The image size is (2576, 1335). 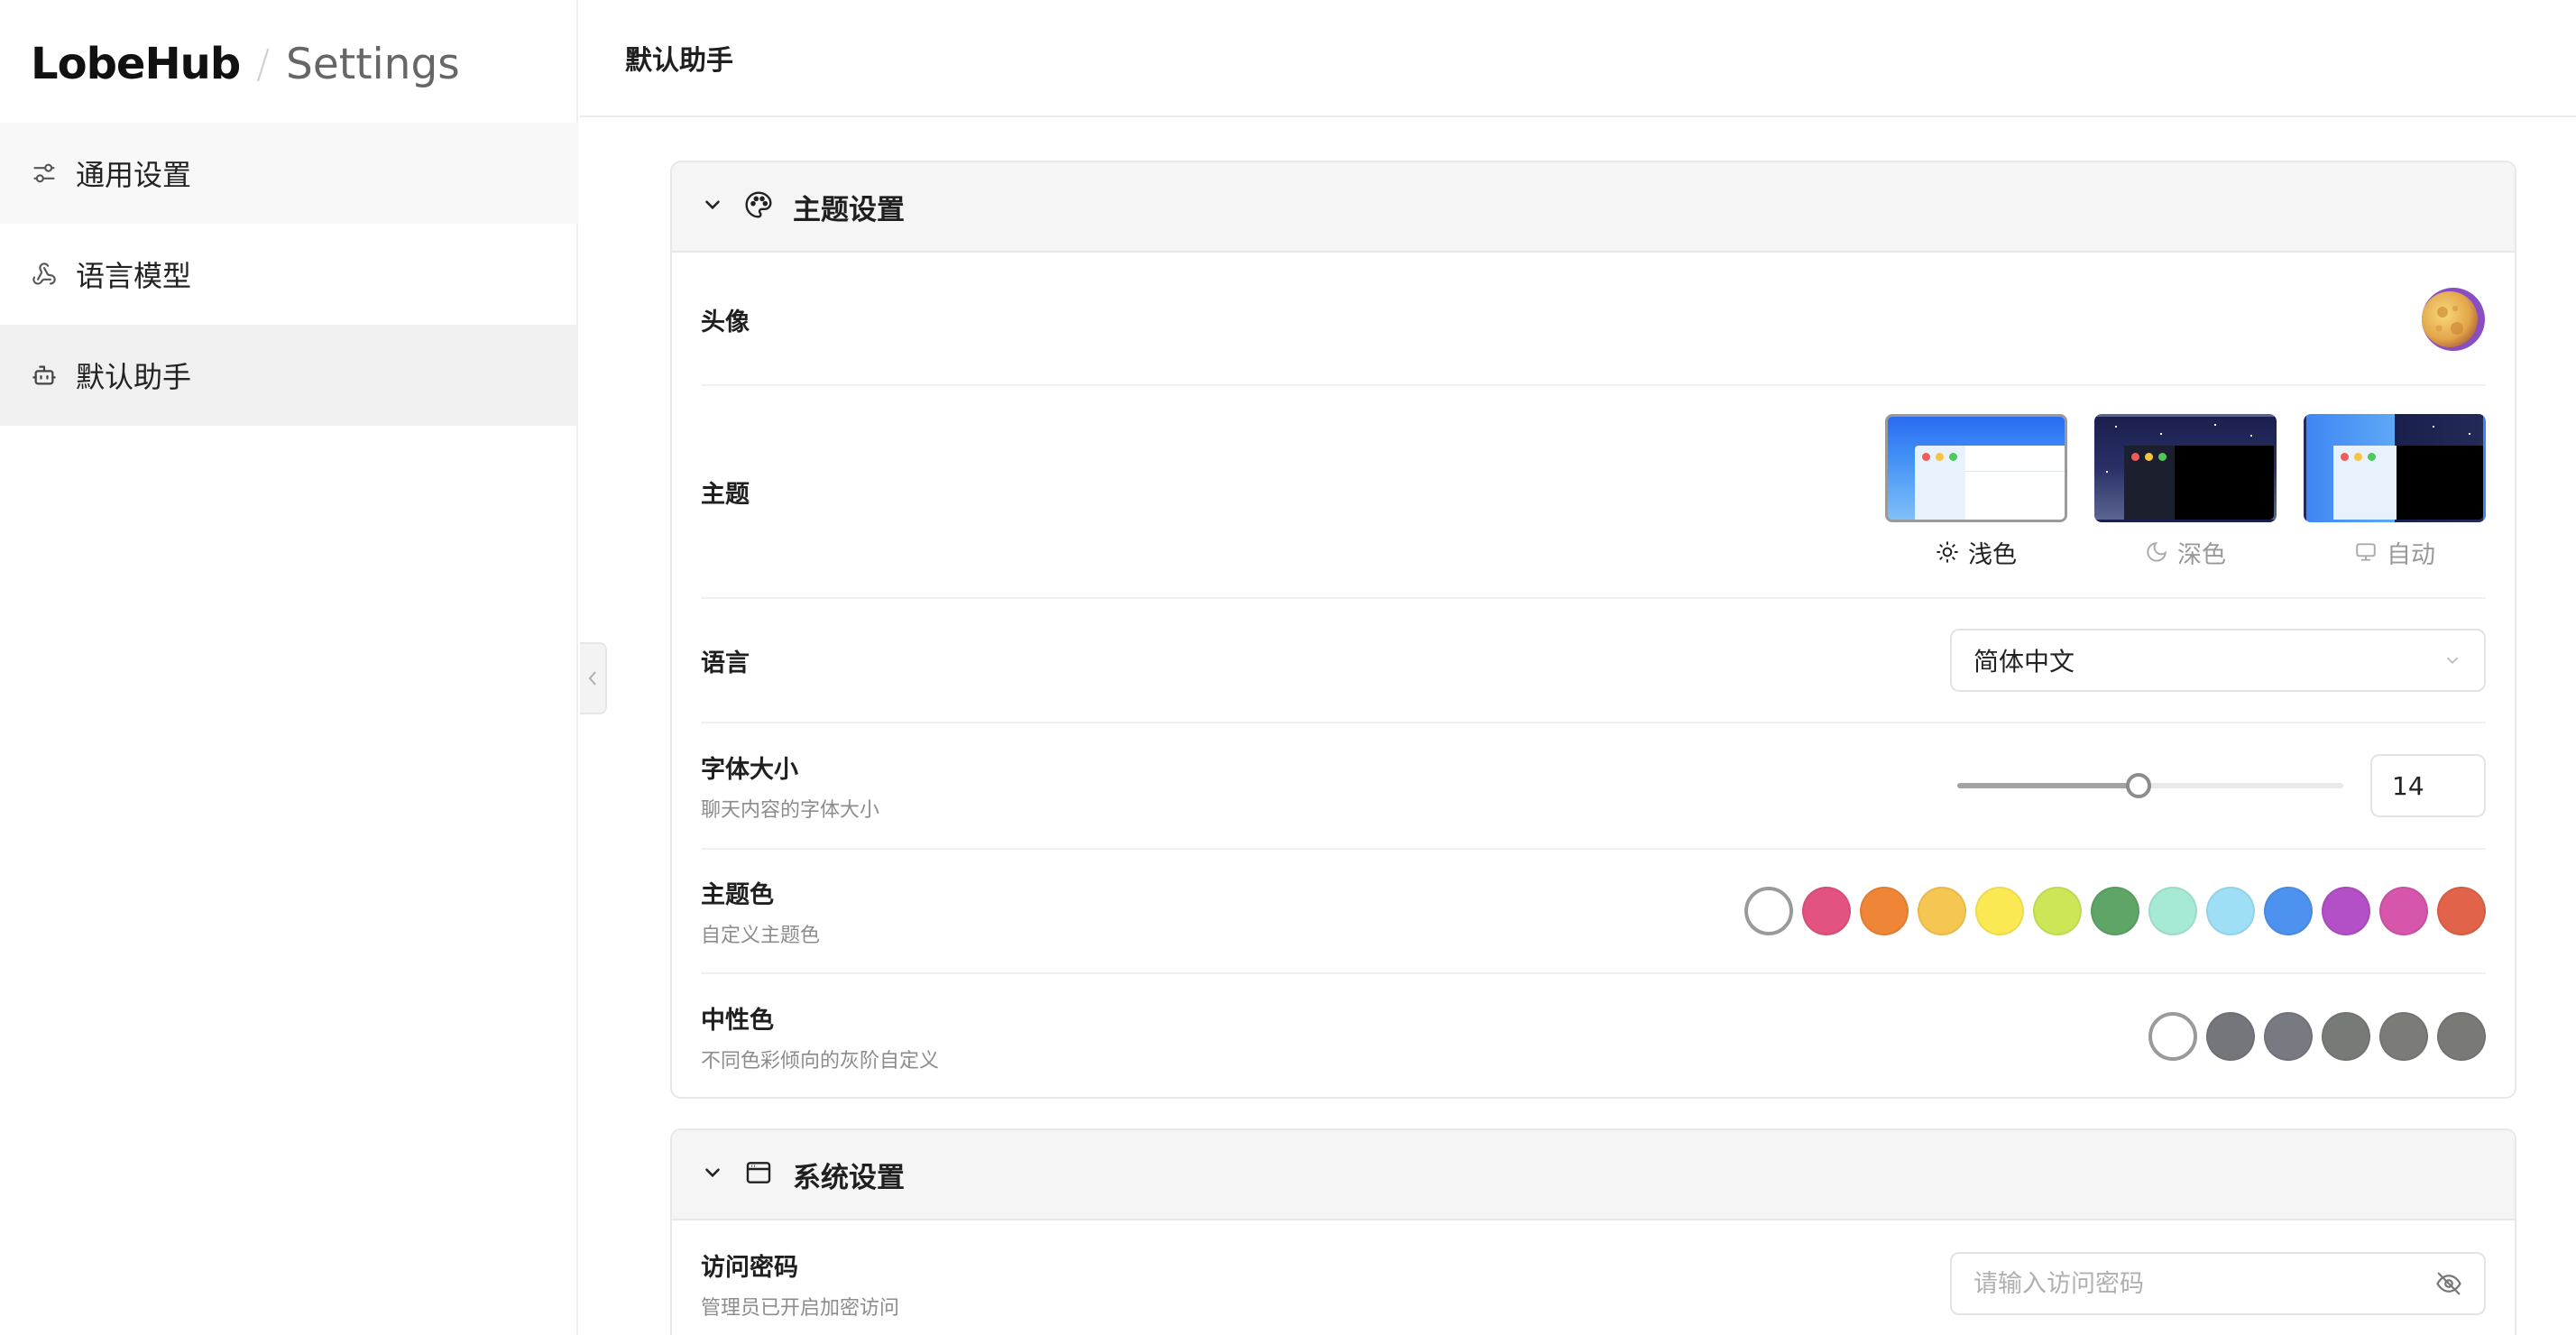 I want to click on sidebar-nav: 通用设置 语言模型 默认助手, so click(x=289, y=274).